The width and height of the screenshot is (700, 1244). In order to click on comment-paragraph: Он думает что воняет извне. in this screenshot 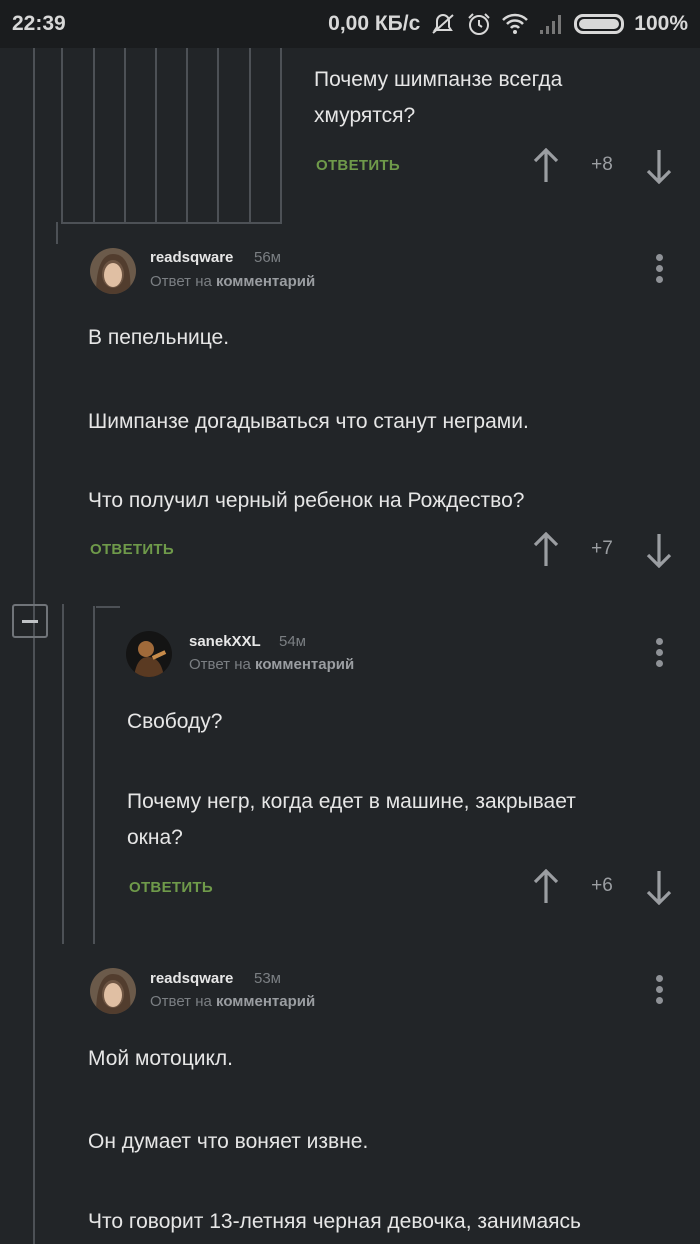, I will do `click(228, 1141)`.